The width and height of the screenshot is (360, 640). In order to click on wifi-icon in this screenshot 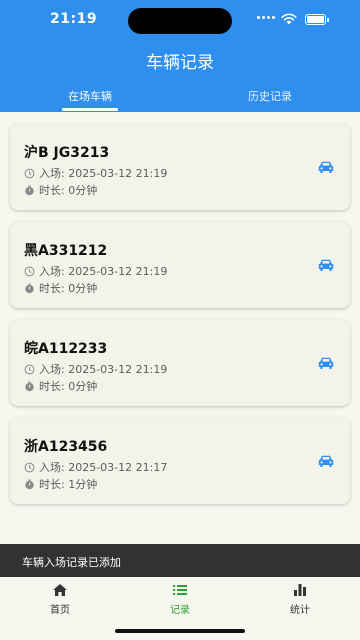, I will do `click(289, 19)`.